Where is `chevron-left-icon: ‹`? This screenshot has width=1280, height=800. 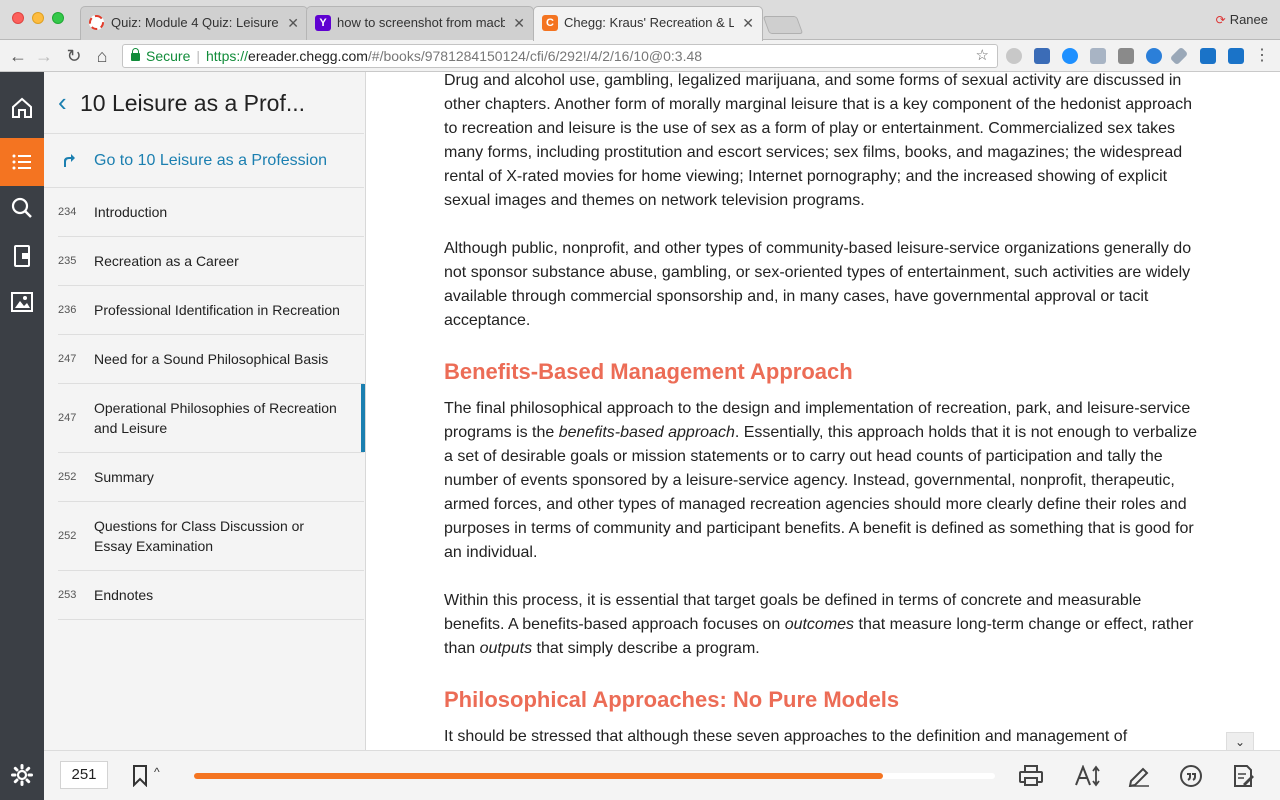 chevron-left-icon: ‹ is located at coordinates (62, 102).